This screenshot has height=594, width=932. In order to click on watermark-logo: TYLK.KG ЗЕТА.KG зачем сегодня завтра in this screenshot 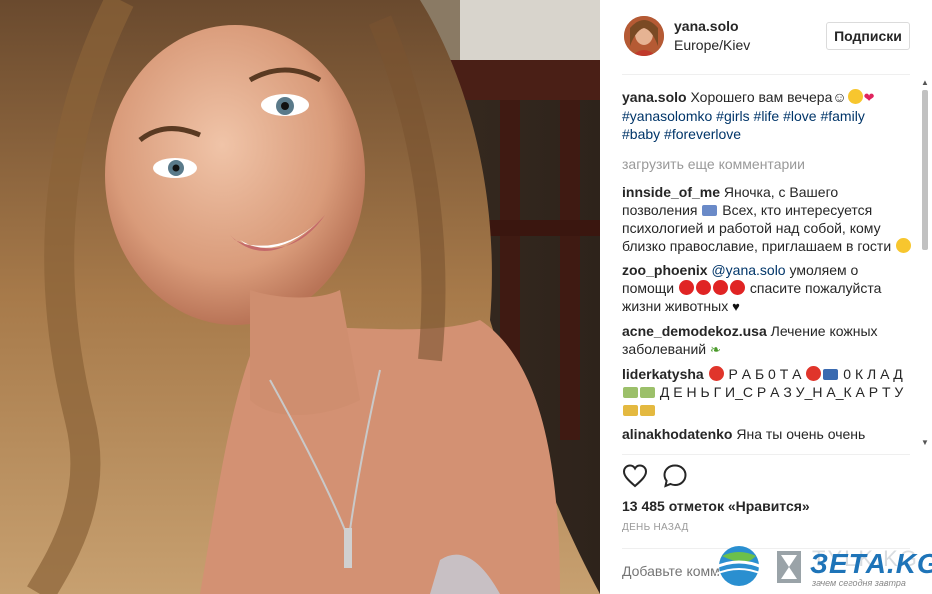, I will do `click(822, 567)`.